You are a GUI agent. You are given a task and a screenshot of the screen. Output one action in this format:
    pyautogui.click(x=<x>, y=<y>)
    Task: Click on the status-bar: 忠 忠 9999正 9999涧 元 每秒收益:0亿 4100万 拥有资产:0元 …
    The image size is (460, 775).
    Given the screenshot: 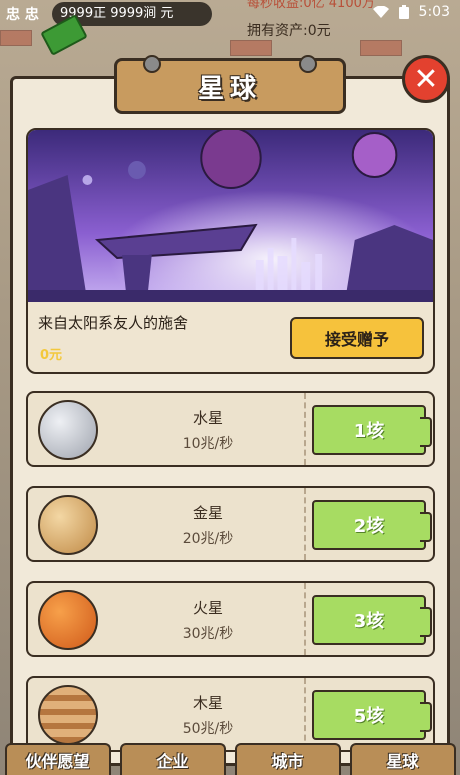 What is the action you would take?
    pyautogui.click(x=230, y=28)
    